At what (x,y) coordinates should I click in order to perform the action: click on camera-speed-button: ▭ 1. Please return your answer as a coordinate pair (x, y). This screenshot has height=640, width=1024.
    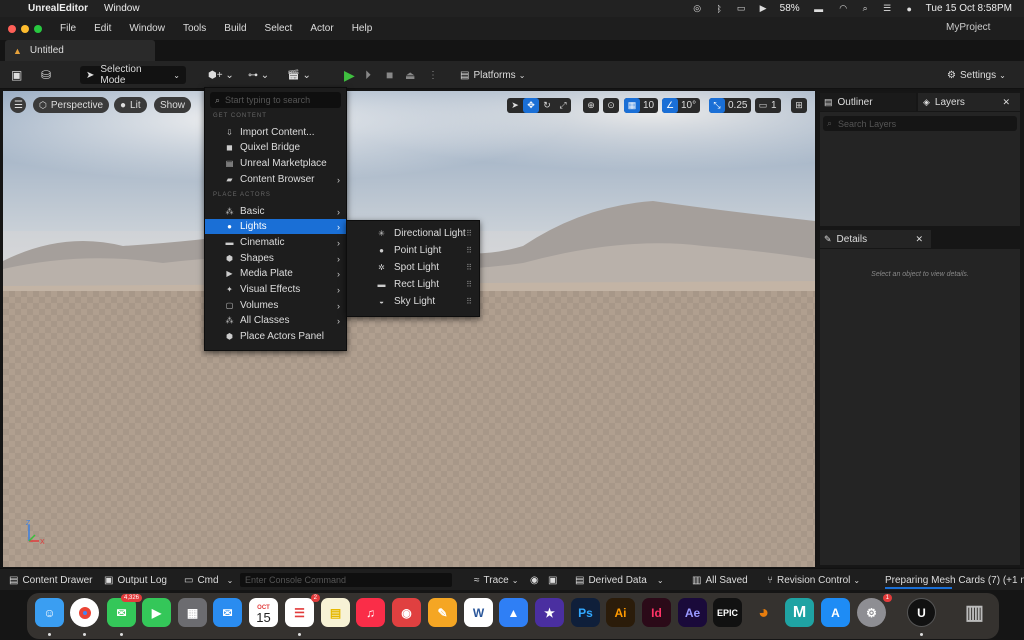
    Looking at the image, I should click on (768, 105).